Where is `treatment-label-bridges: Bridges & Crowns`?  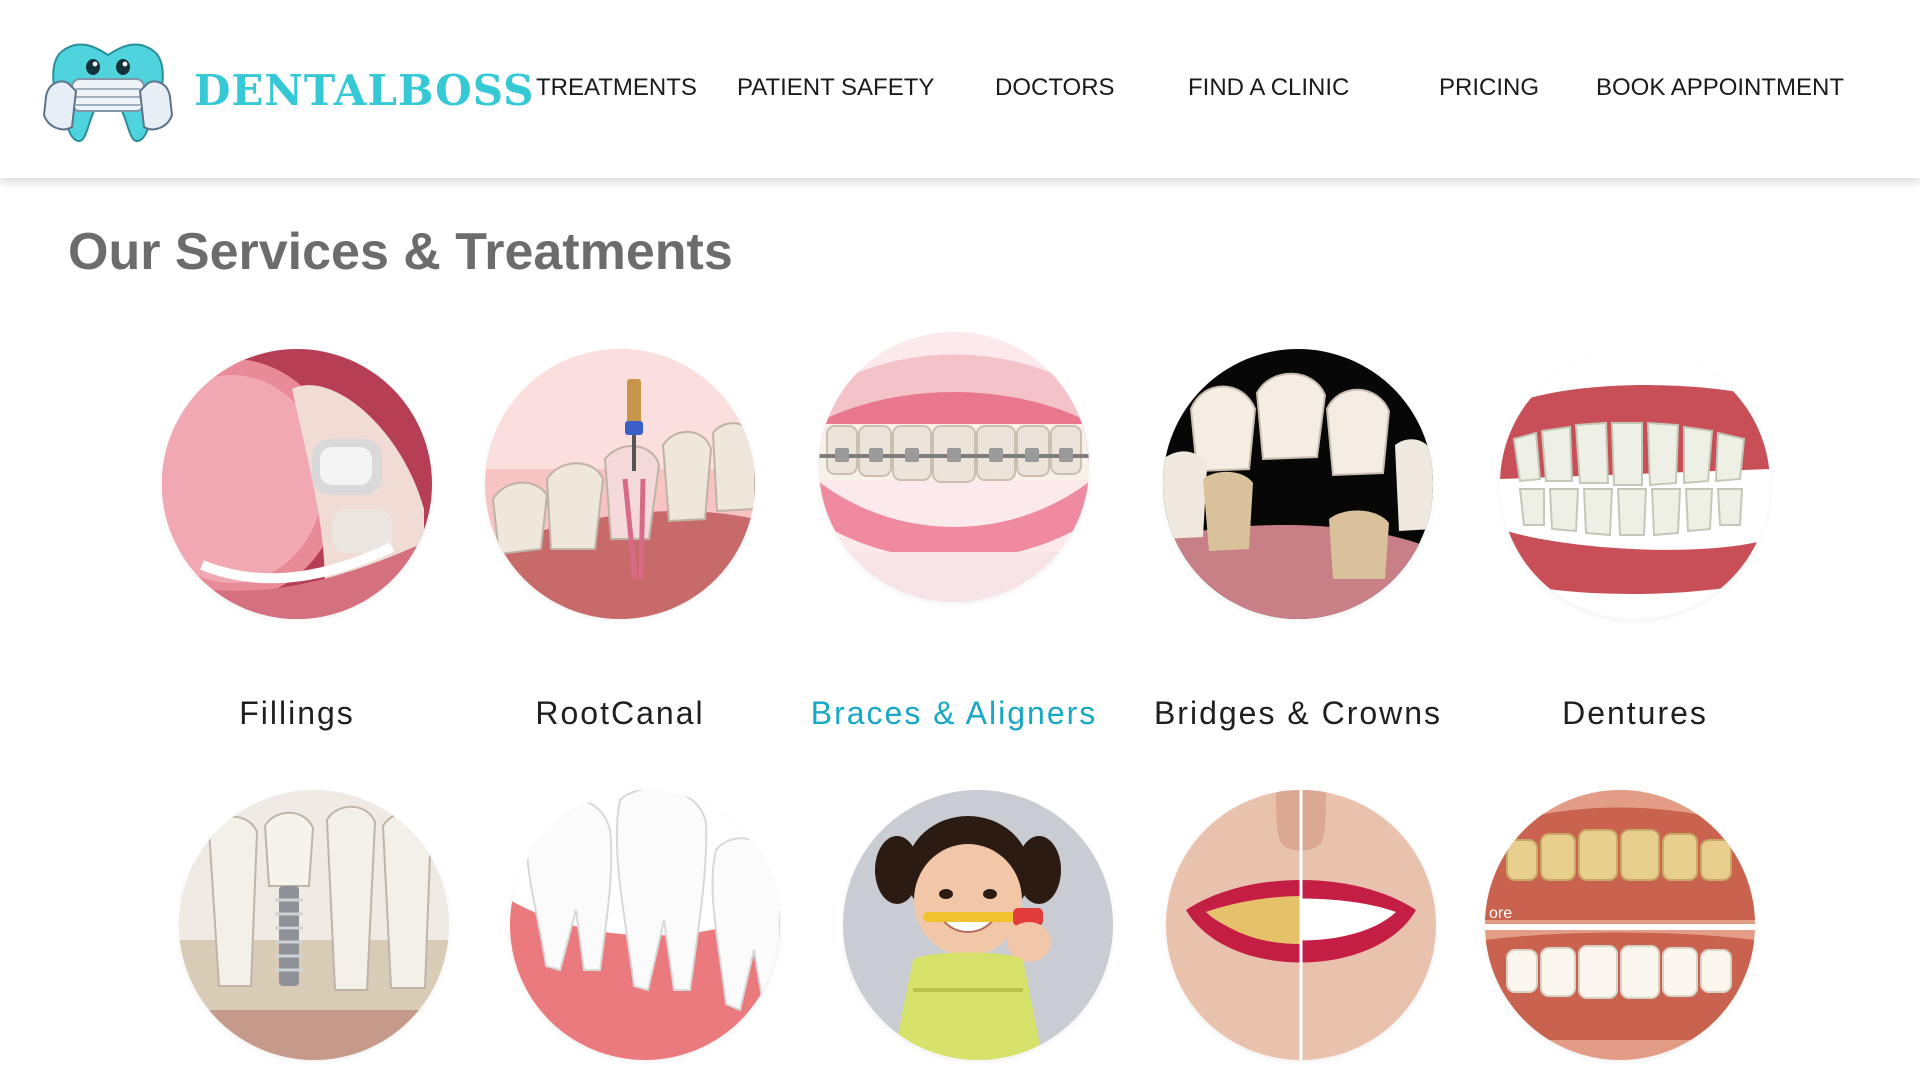 treatment-label-bridges: Bridges & Crowns is located at coordinates (1298, 713).